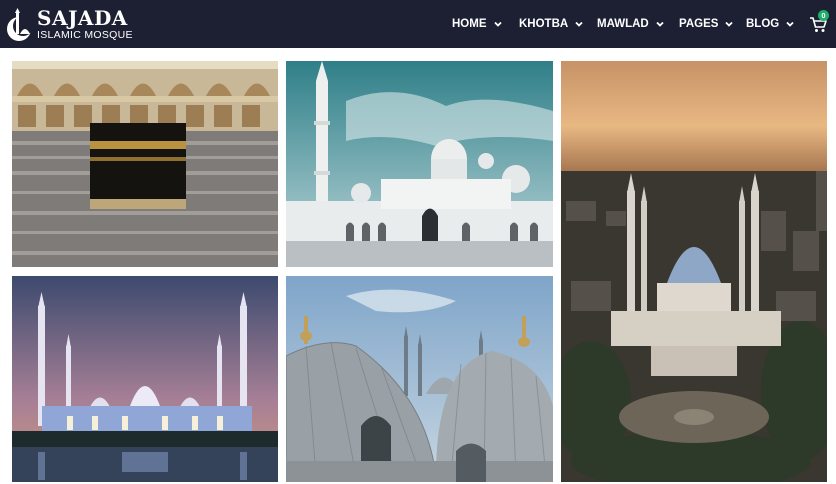 This screenshot has height=484, width=836. I want to click on mosque-domes-photo, so click(419, 379).